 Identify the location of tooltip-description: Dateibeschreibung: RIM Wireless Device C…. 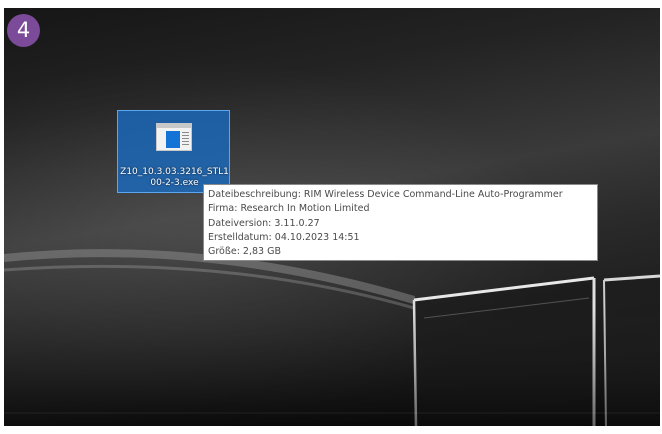
(385, 194).